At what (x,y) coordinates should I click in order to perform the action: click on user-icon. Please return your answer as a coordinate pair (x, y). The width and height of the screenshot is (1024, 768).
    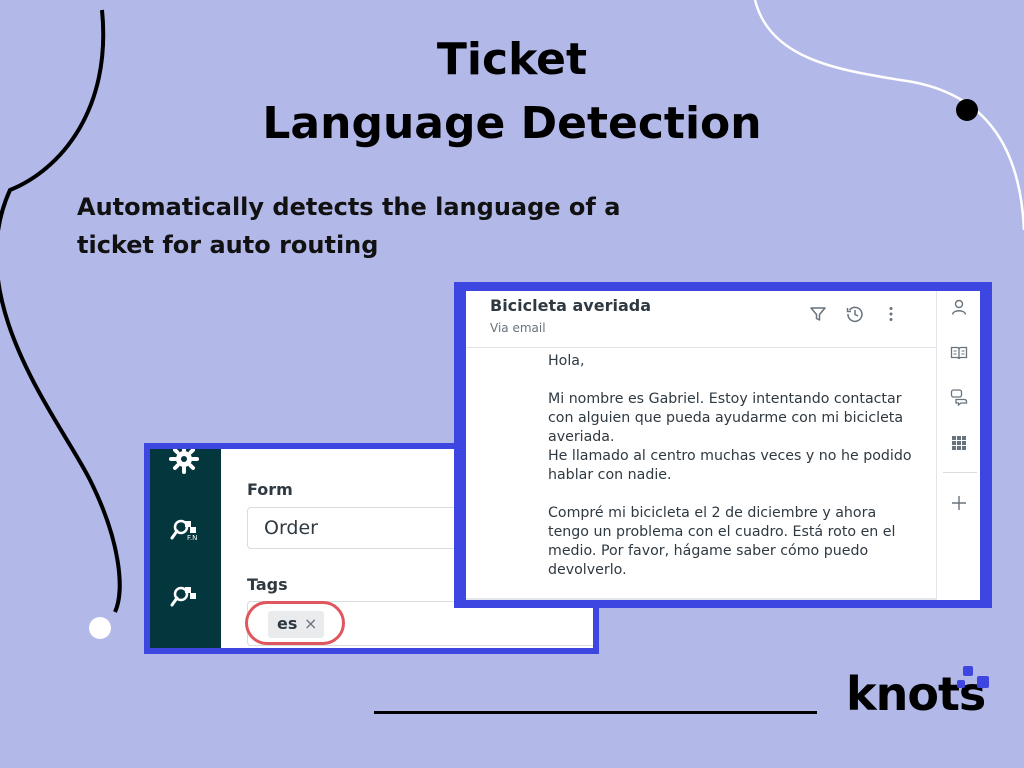
    Looking at the image, I should click on (959, 307).